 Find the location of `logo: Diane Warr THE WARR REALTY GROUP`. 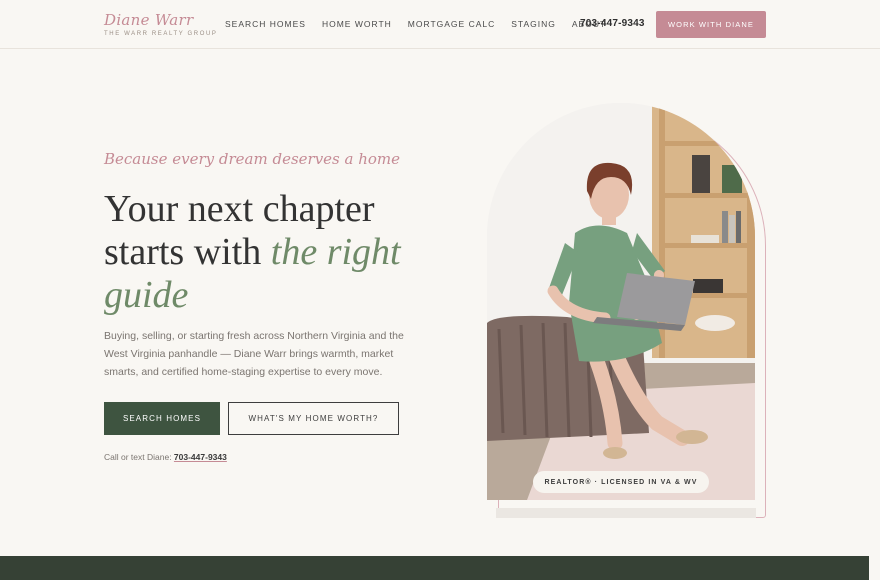

logo: Diane Warr THE WARR REALTY GROUP is located at coordinates (161, 23).